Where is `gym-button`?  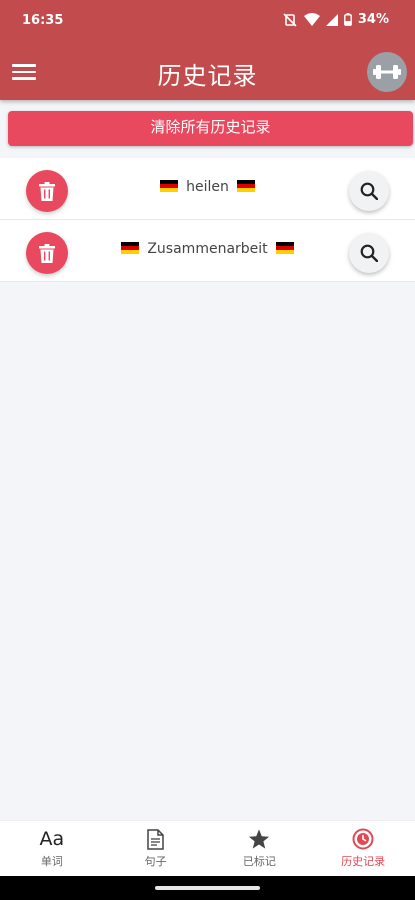 gym-button is located at coordinates (387, 72).